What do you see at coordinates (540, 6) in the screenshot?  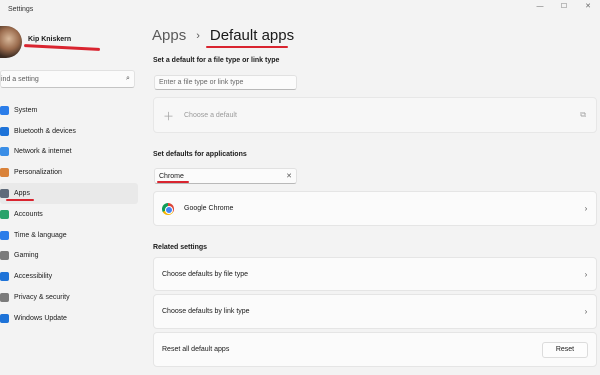 I see `minimize-icon: —` at bounding box center [540, 6].